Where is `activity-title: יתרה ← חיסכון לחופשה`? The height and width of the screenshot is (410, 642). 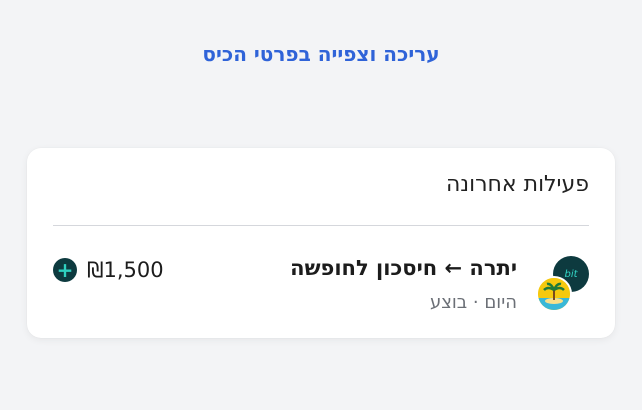 activity-title: יתרה ← חיסכון לחופשה is located at coordinates (403, 268).